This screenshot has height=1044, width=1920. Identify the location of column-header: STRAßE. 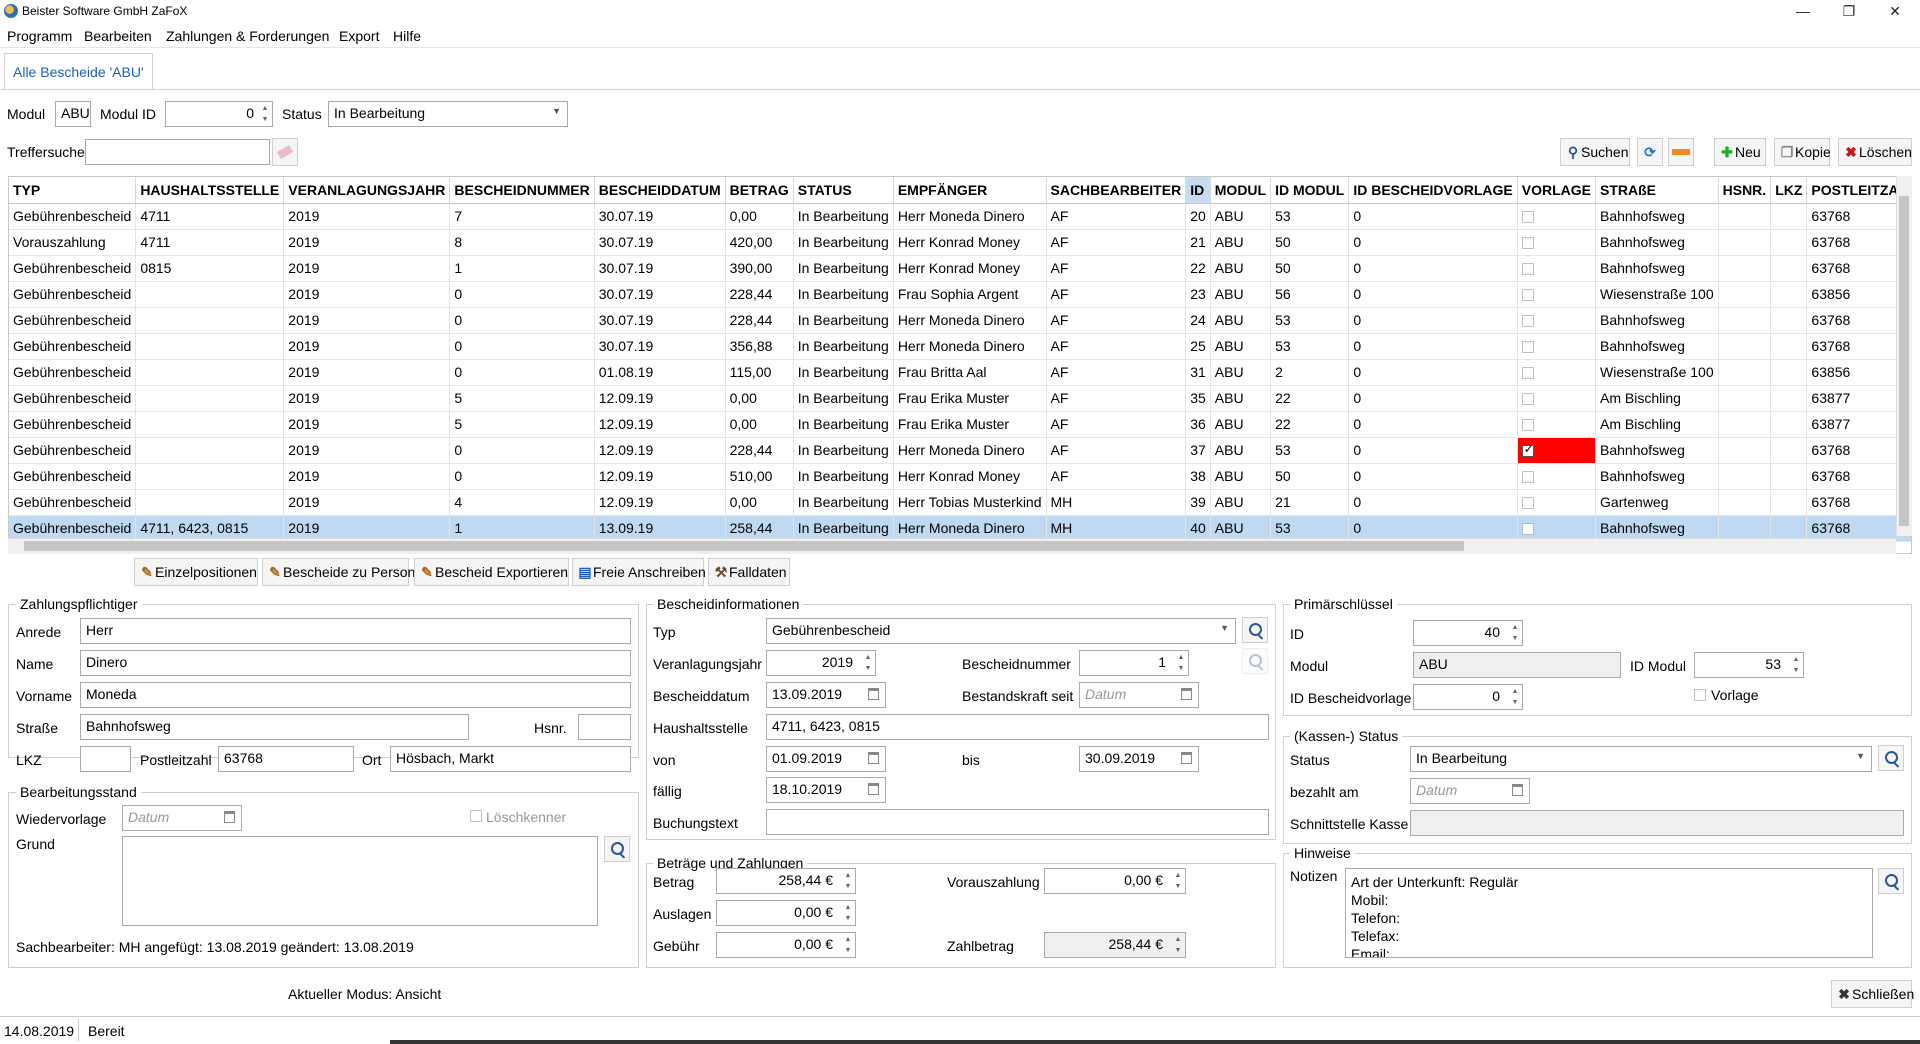
(1657, 190).